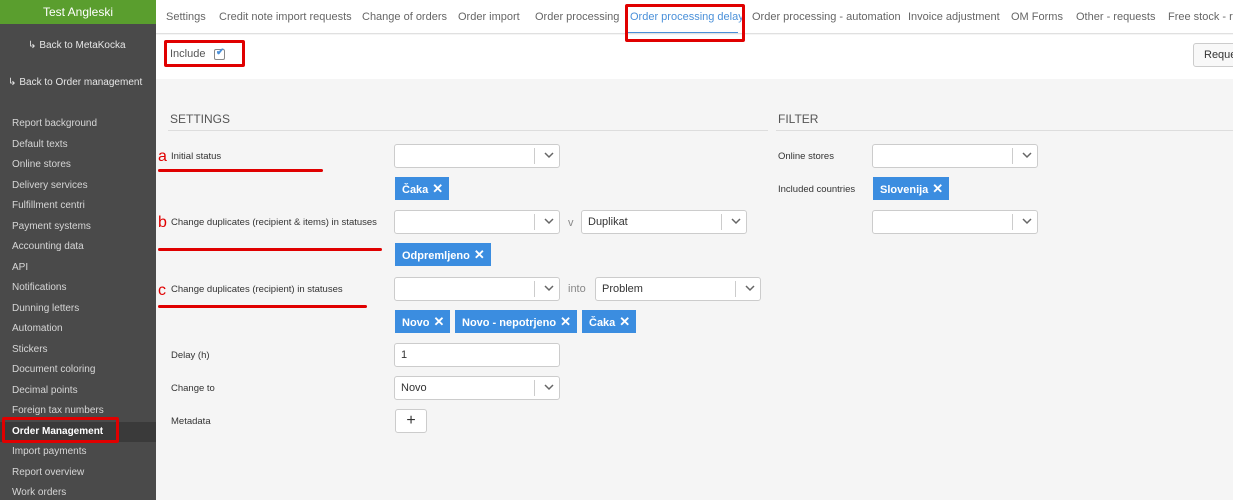 The height and width of the screenshot is (500, 1233). What do you see at coordinates (78, 288) in the screenshot?
I see `sidebar-item-notifications: Notifications` at bounding box center [78, 288].